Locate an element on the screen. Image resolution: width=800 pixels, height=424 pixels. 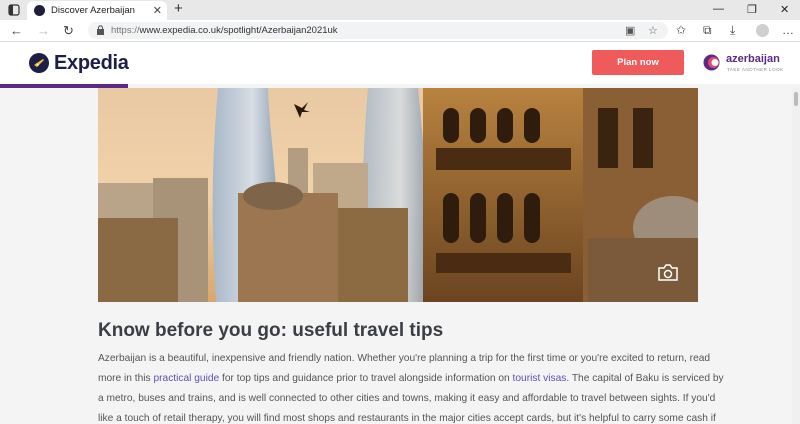
profile-icon is located at coordinates (762, 30).